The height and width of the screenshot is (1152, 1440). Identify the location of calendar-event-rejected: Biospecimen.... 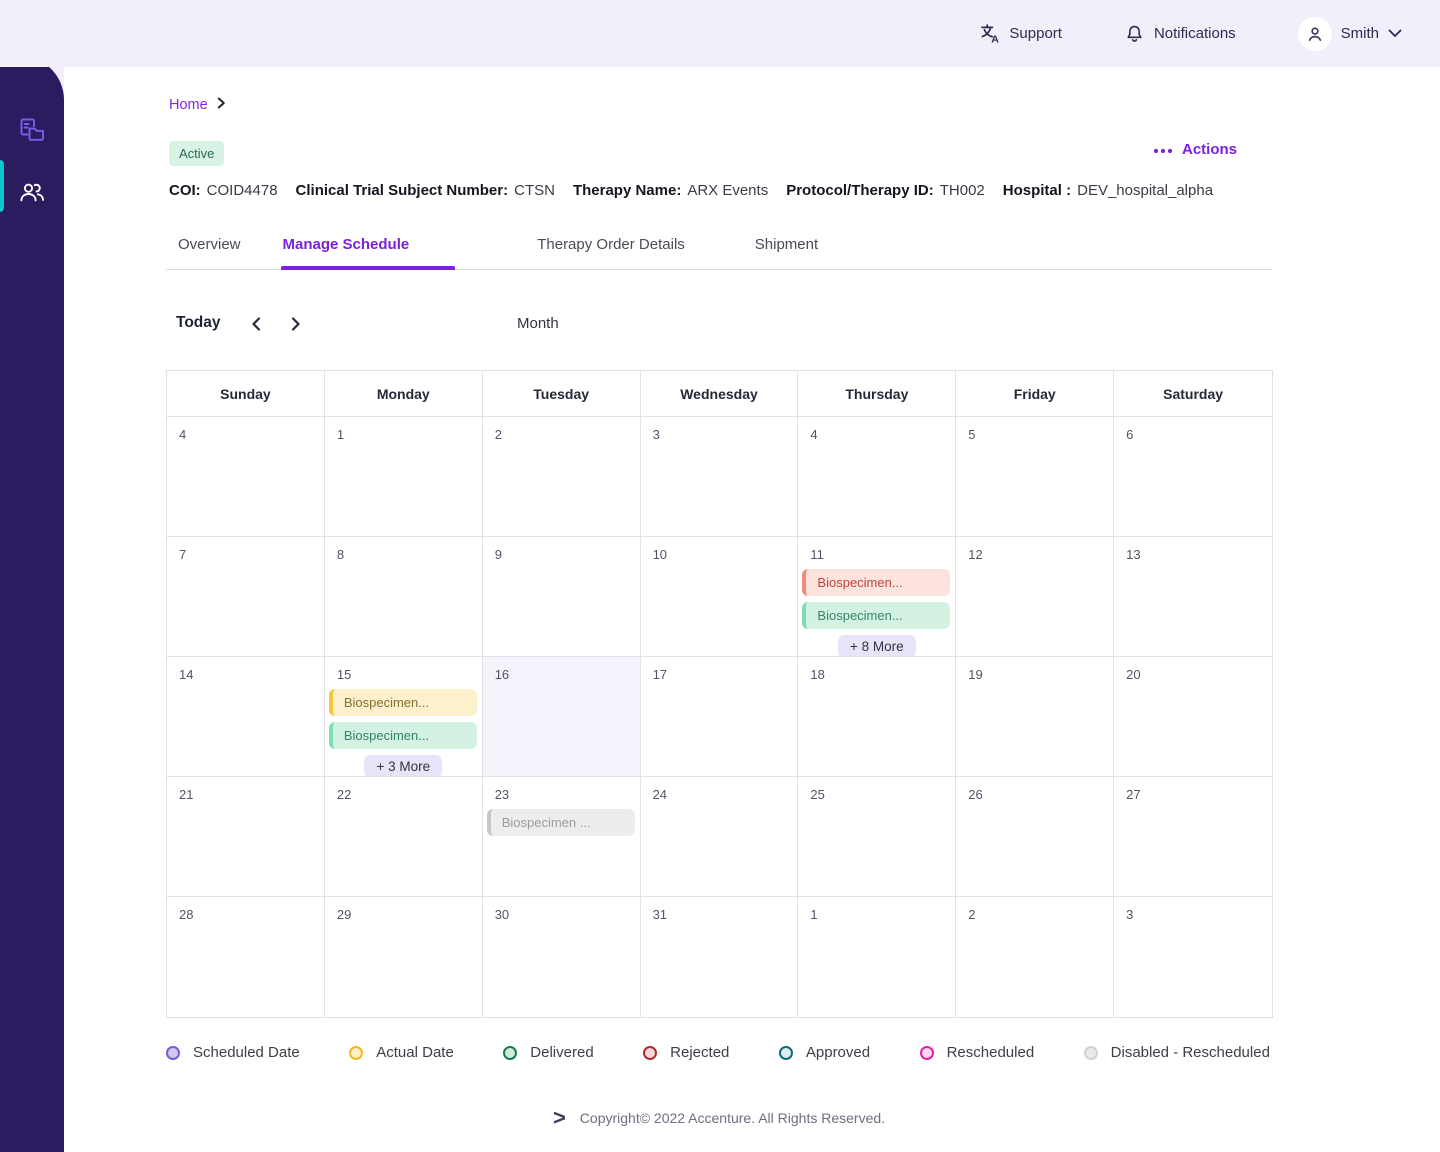
(876, 582).